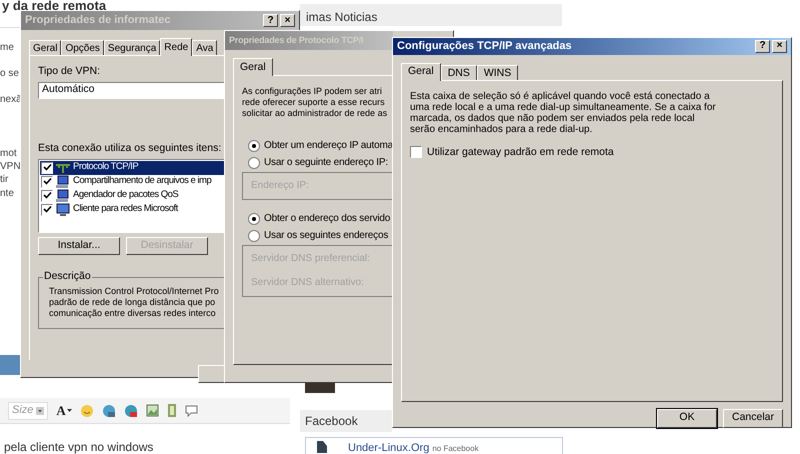  I want to click on section-title: Facebook, so click(331, 421).